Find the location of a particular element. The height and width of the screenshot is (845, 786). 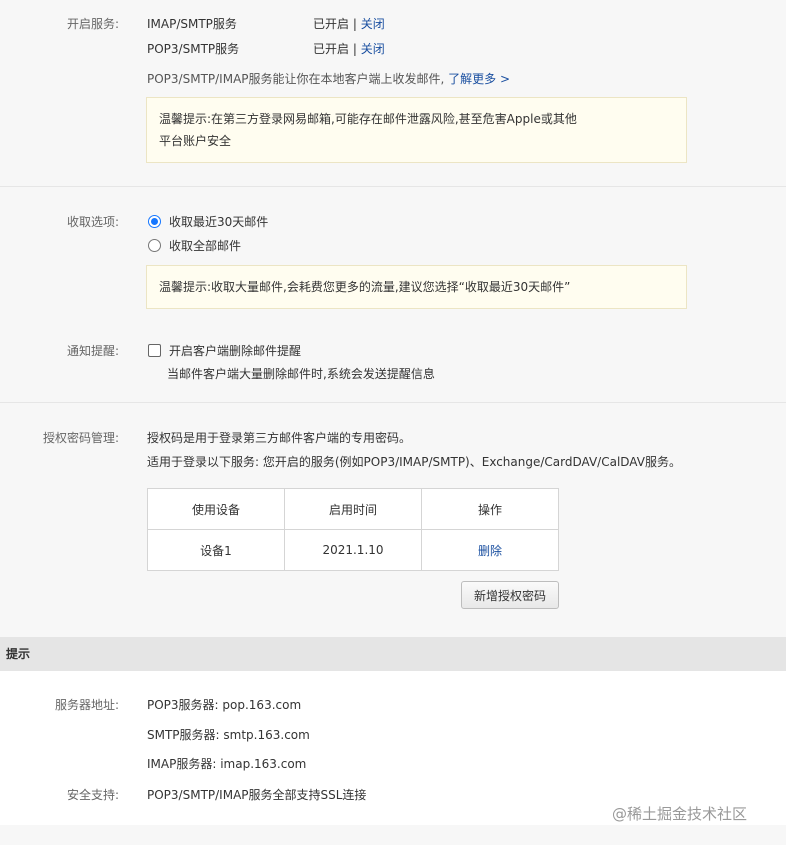

server-label: 服务器地址: is located at coordinates (86, 705).